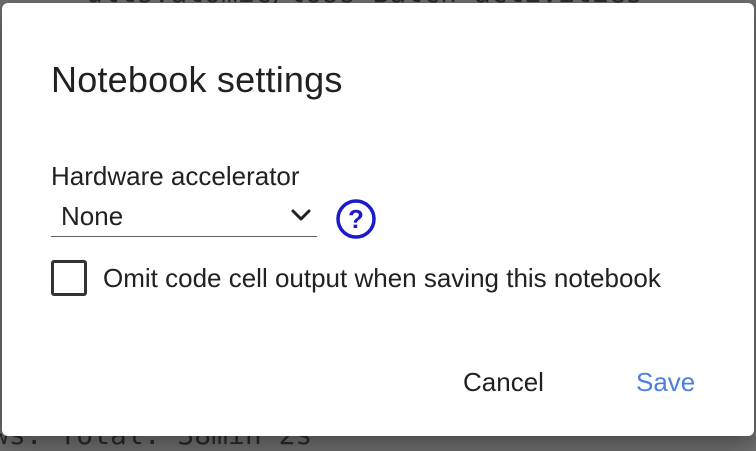 The height and width of the screenshot is (451, 756). What do you see at coordinates (503, 382) in the screenshot?
I see `cancel-button: Cancel` at bounding box center [503, 382].